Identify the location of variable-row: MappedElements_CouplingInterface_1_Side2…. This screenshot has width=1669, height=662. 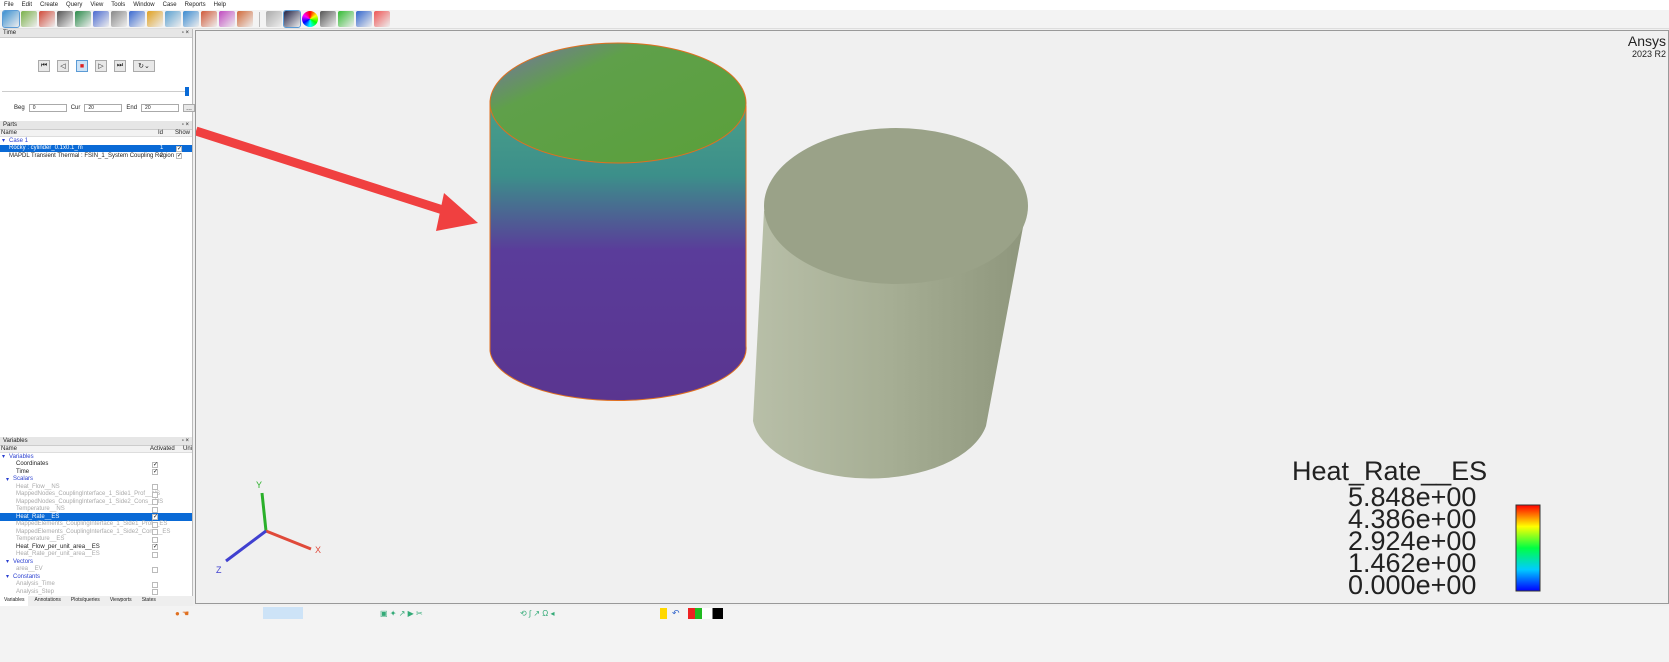
(96, 532).